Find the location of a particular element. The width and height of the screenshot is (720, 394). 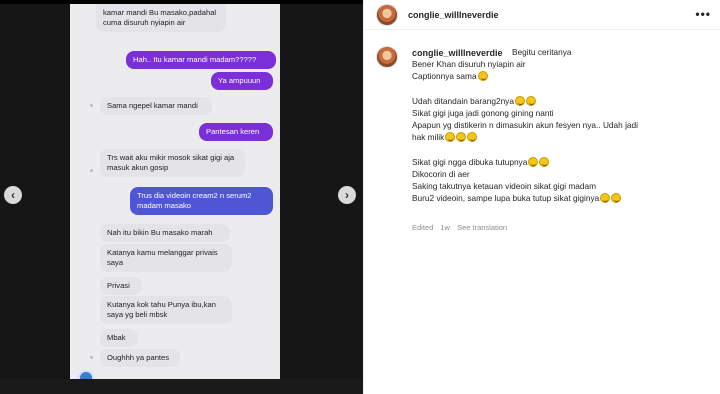

caption-line: Udah ditandain barang2nya is located at coordinates (562, 101).